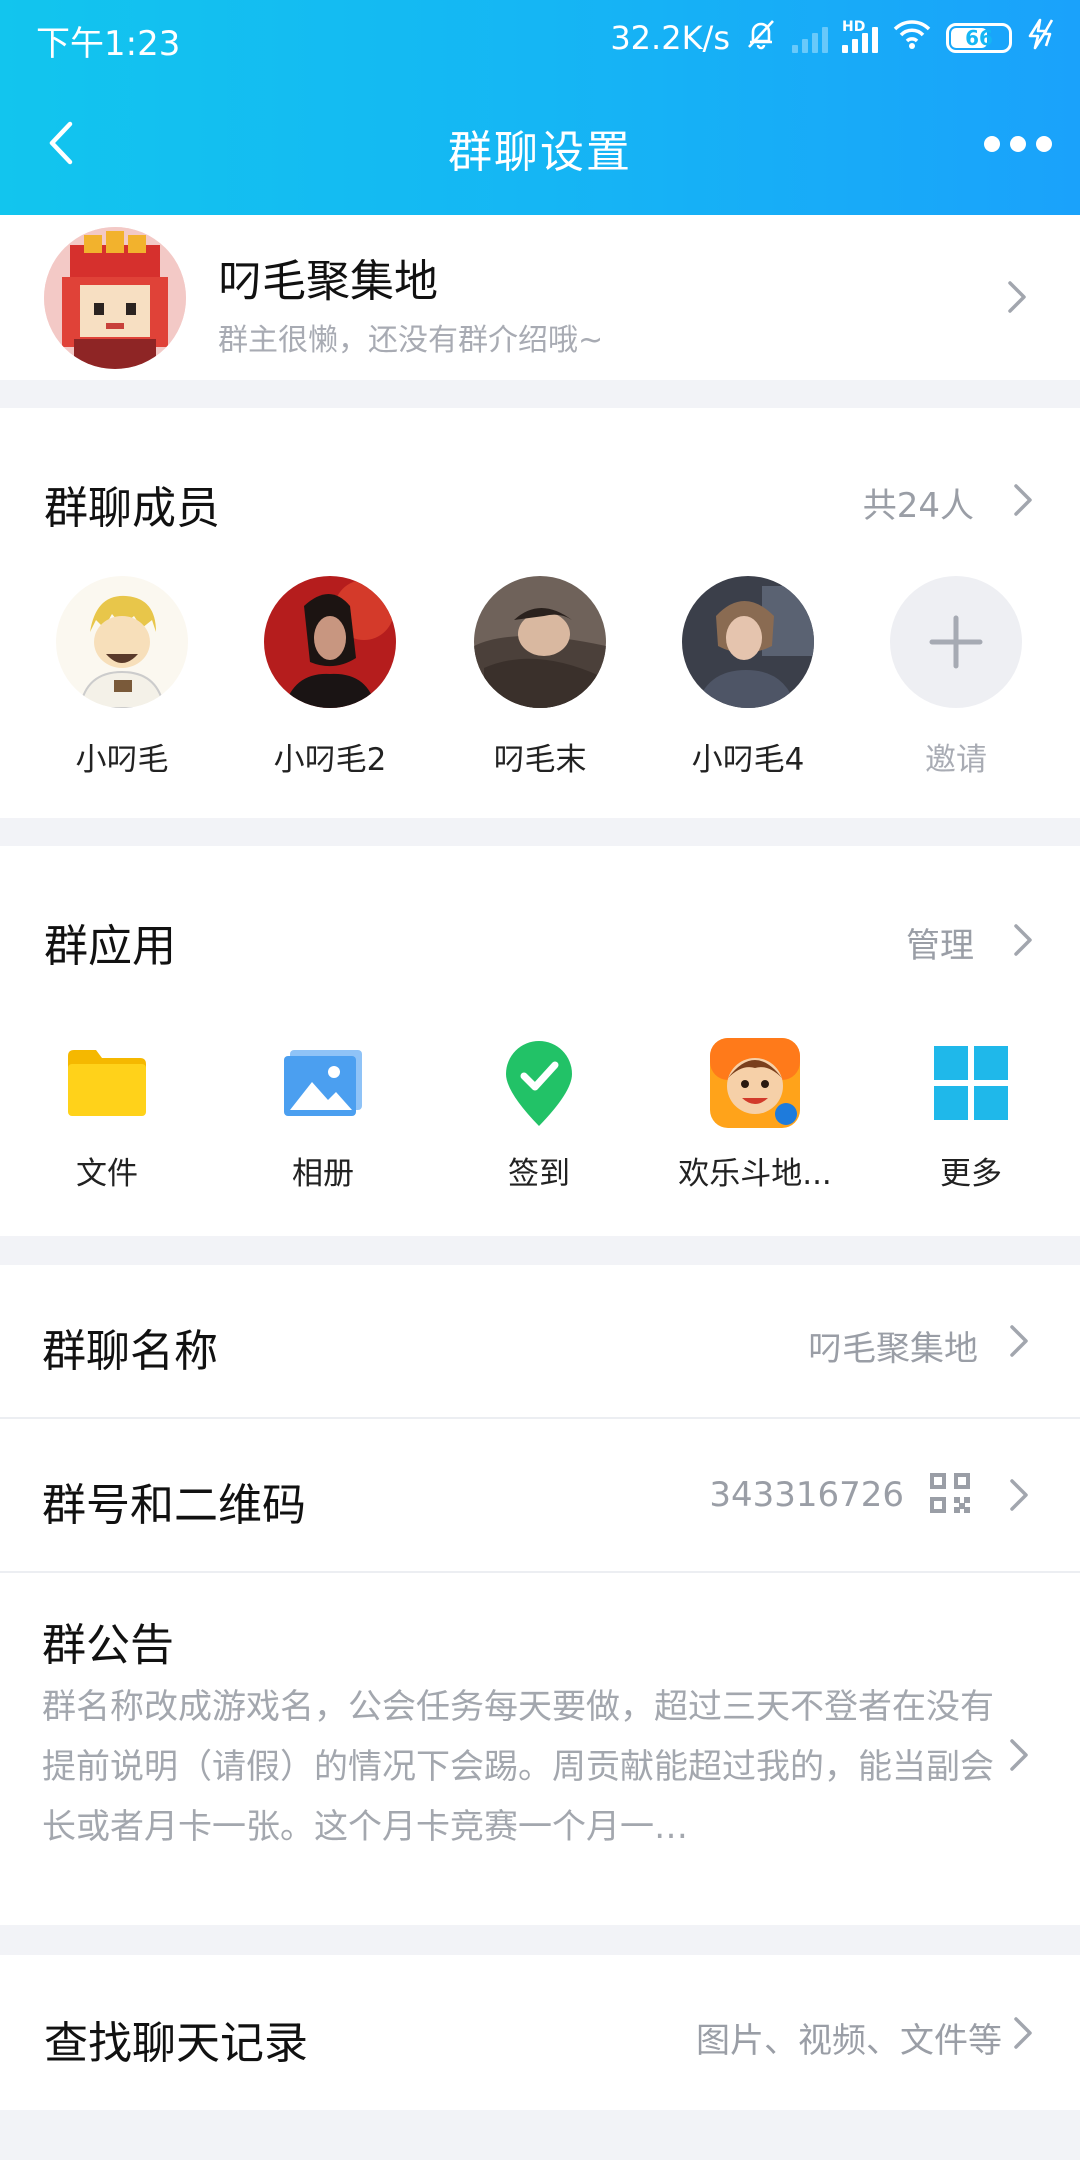 Image resolution: width=1080 pixels, height=2160 pixels. I want to click on battery-icon: 66, so click(979, 38).